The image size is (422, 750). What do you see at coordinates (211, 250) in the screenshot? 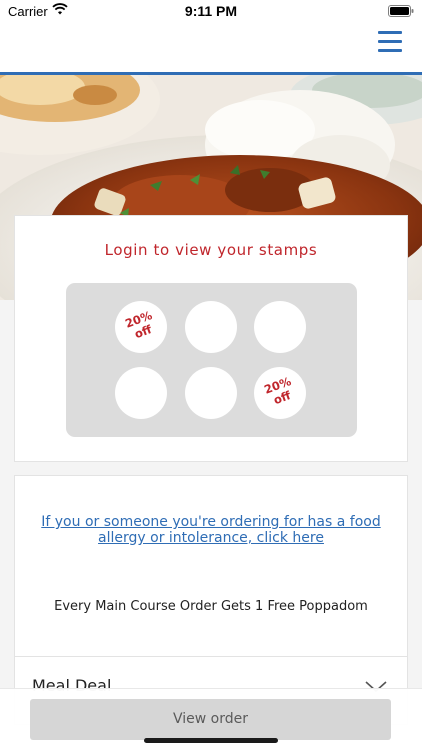
I see `stamps-login-prompt: Login to view your stamps` at bounding box center [211, 250].